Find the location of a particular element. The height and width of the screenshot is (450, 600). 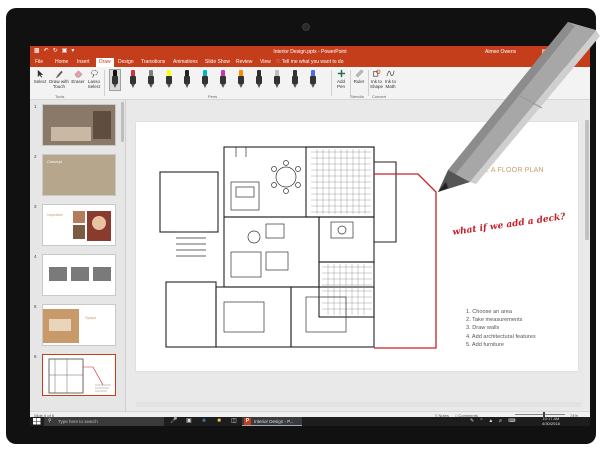

tab-view: View is located at coordinates (265, 62).